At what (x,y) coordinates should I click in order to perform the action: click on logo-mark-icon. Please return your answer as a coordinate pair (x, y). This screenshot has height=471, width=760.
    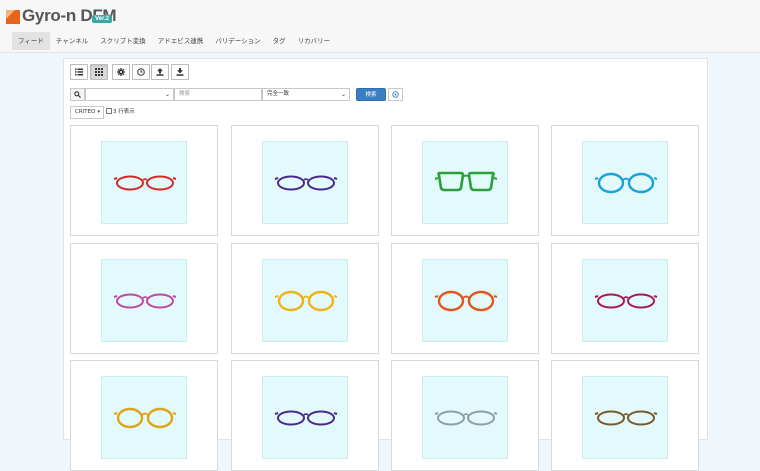
    Looking at the image, I should click on (13, 16).